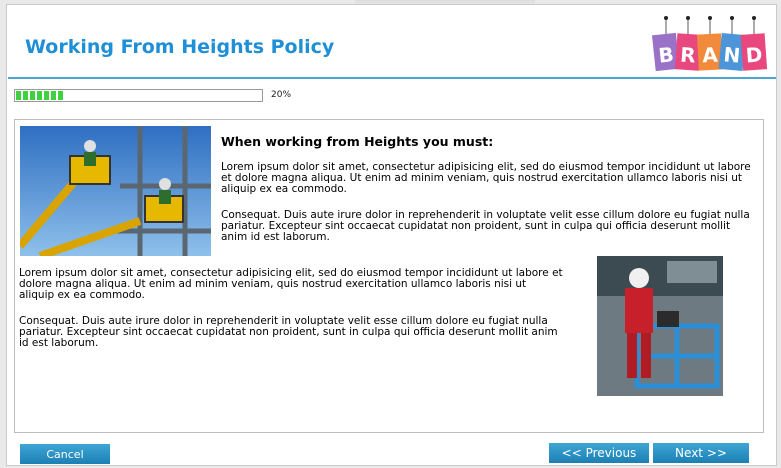 This screenshot has width=781, height=468. What do you see at coordinates (357, 141) in the screenshot?
I see `content-heading: When working from Heights you must:` at bounding box center [357, 141].